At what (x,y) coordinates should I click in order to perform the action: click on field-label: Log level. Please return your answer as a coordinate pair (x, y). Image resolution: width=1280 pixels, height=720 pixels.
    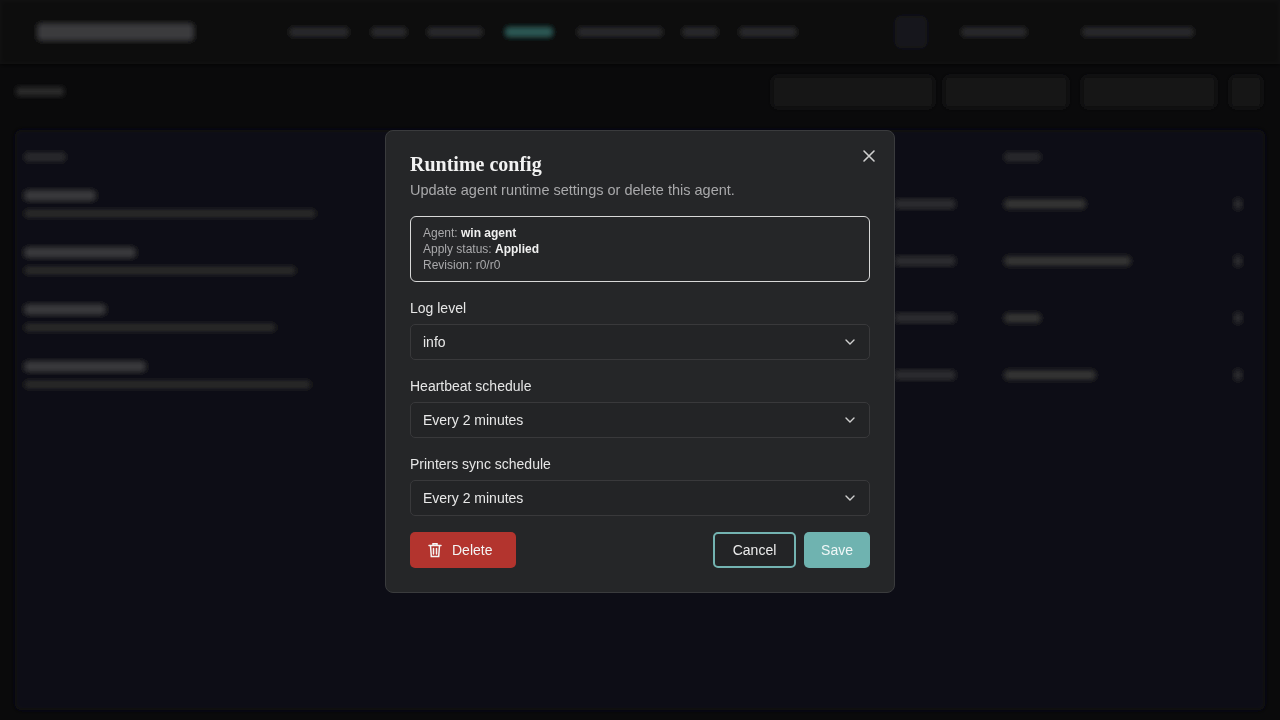
    Looking at the image, I should click on (439, 308).